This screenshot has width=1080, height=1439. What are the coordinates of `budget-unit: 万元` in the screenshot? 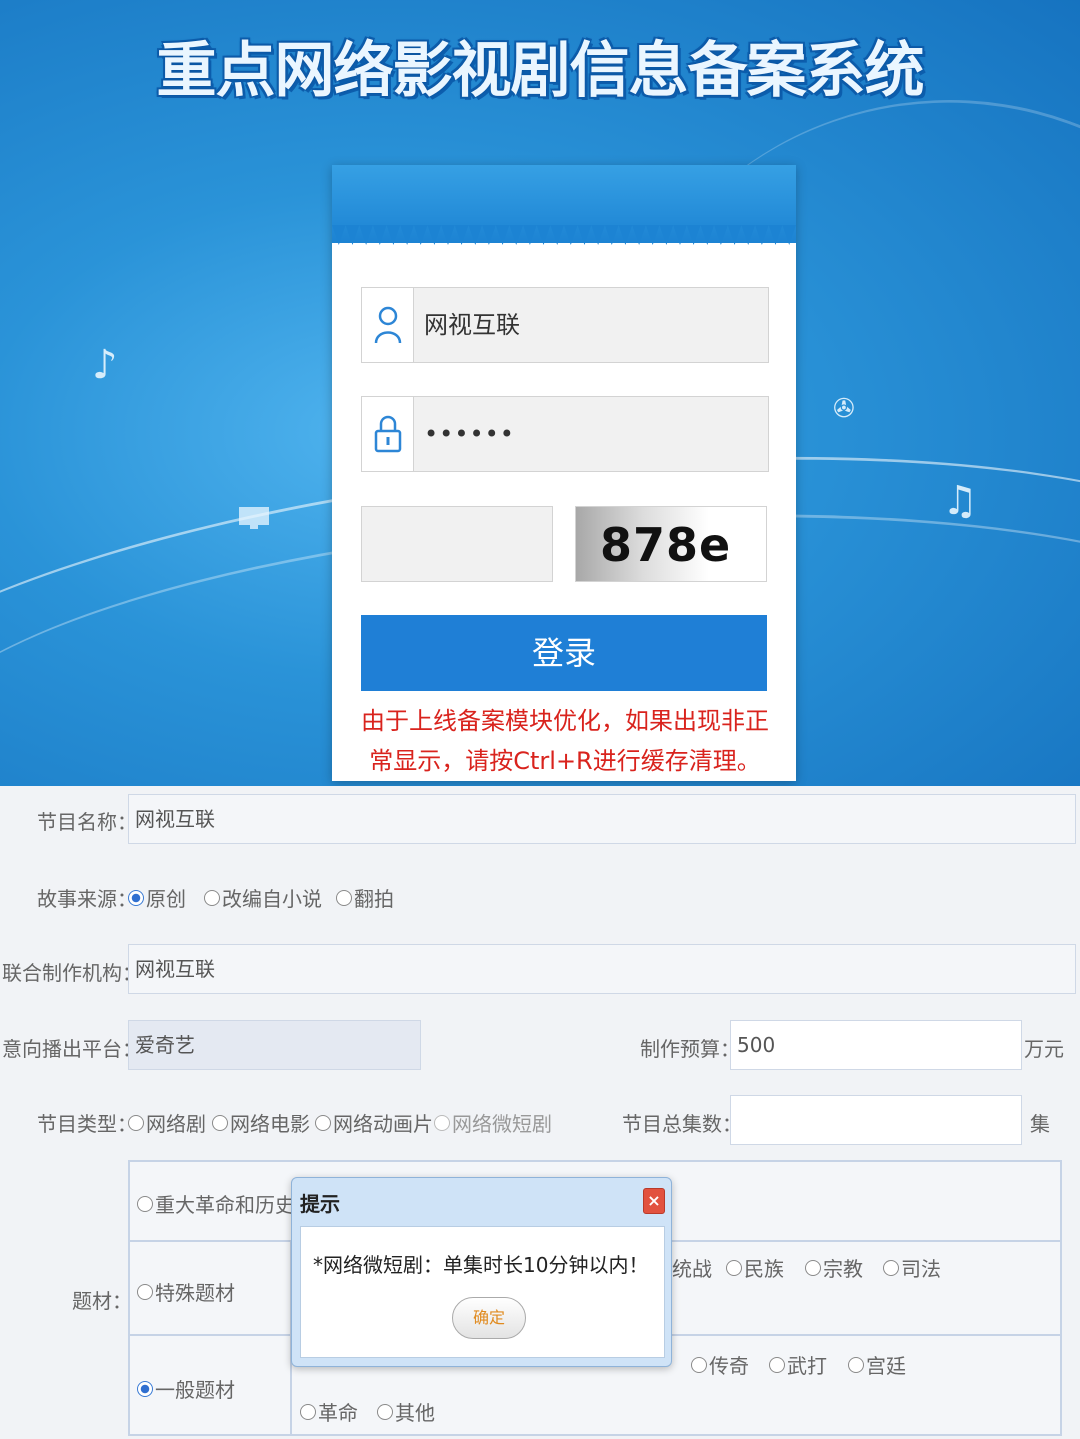 It's located at (1044, 1049).